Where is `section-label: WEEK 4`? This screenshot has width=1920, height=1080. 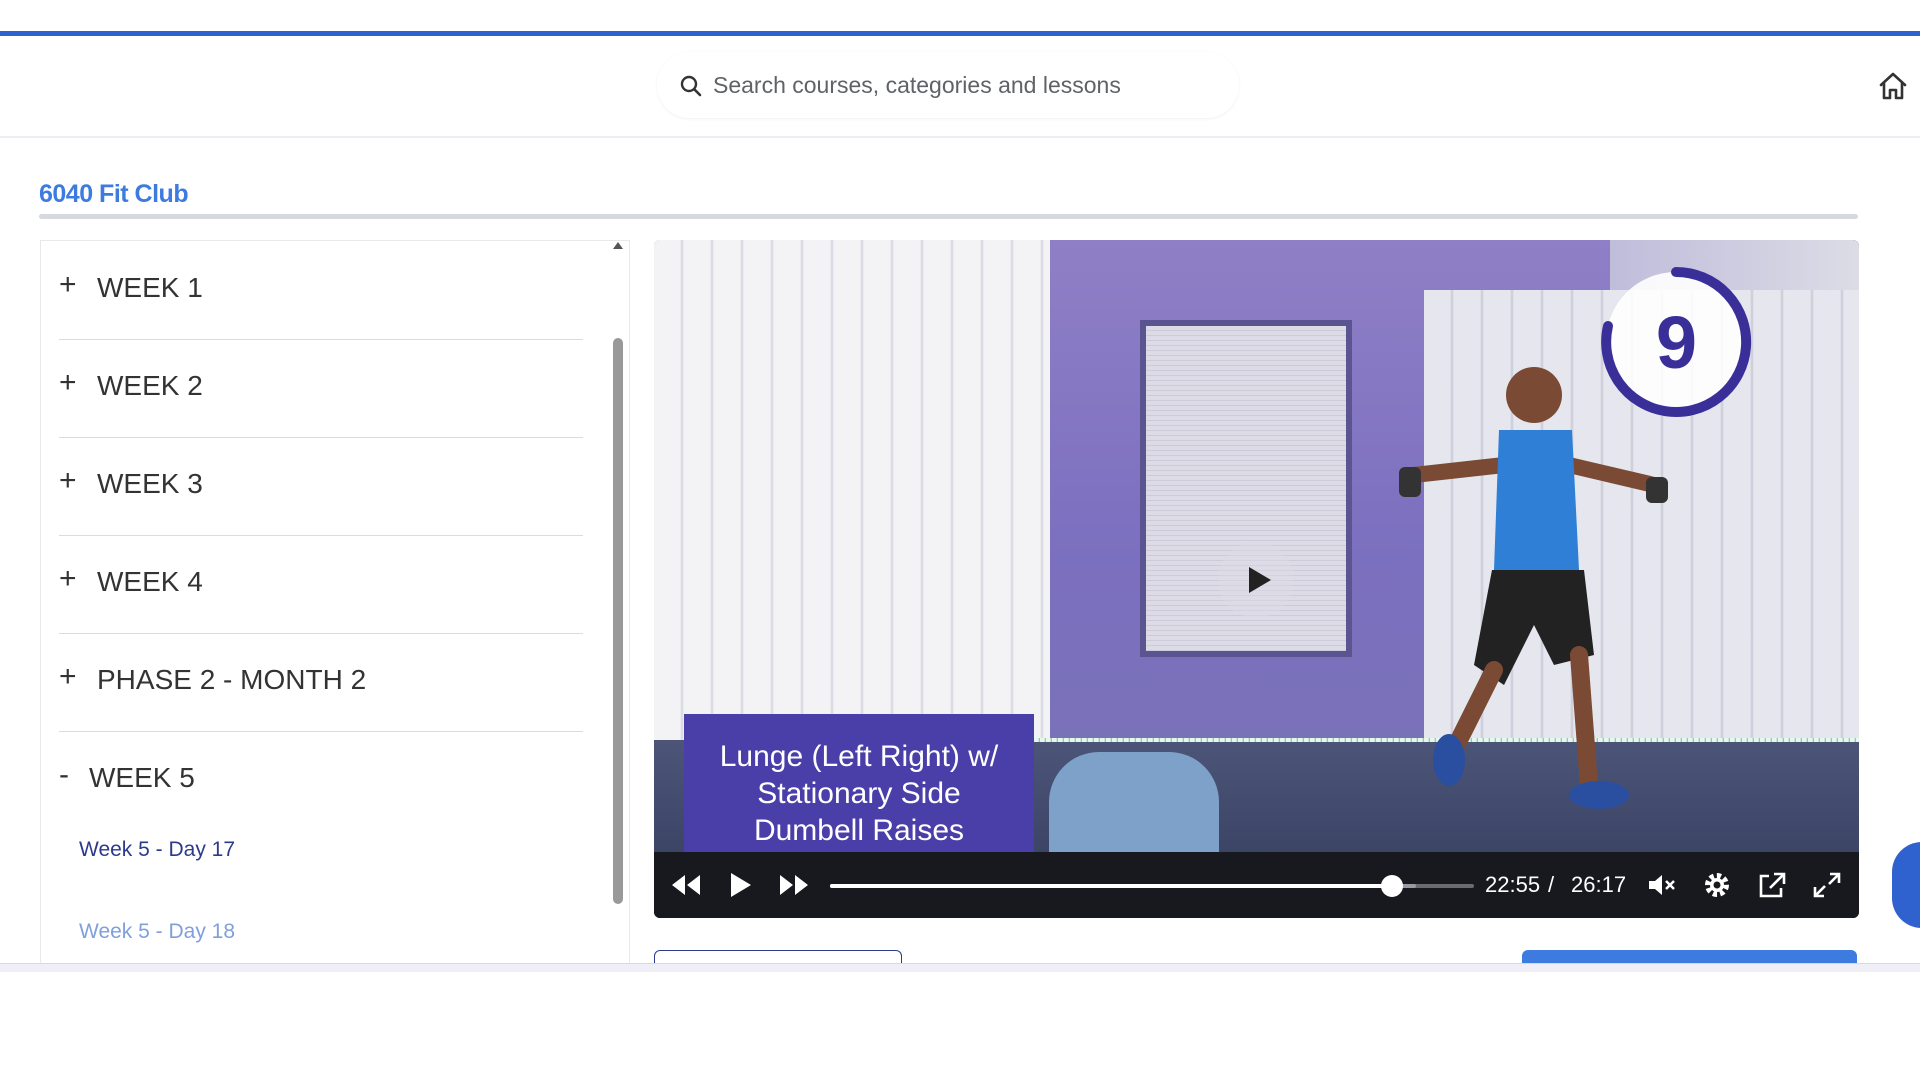
section-label: WEEK 4 is located at coordinates (150, 581).